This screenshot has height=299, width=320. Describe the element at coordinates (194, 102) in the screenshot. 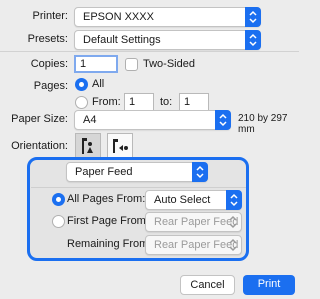

I see `pages-to-input: 1` at that location.